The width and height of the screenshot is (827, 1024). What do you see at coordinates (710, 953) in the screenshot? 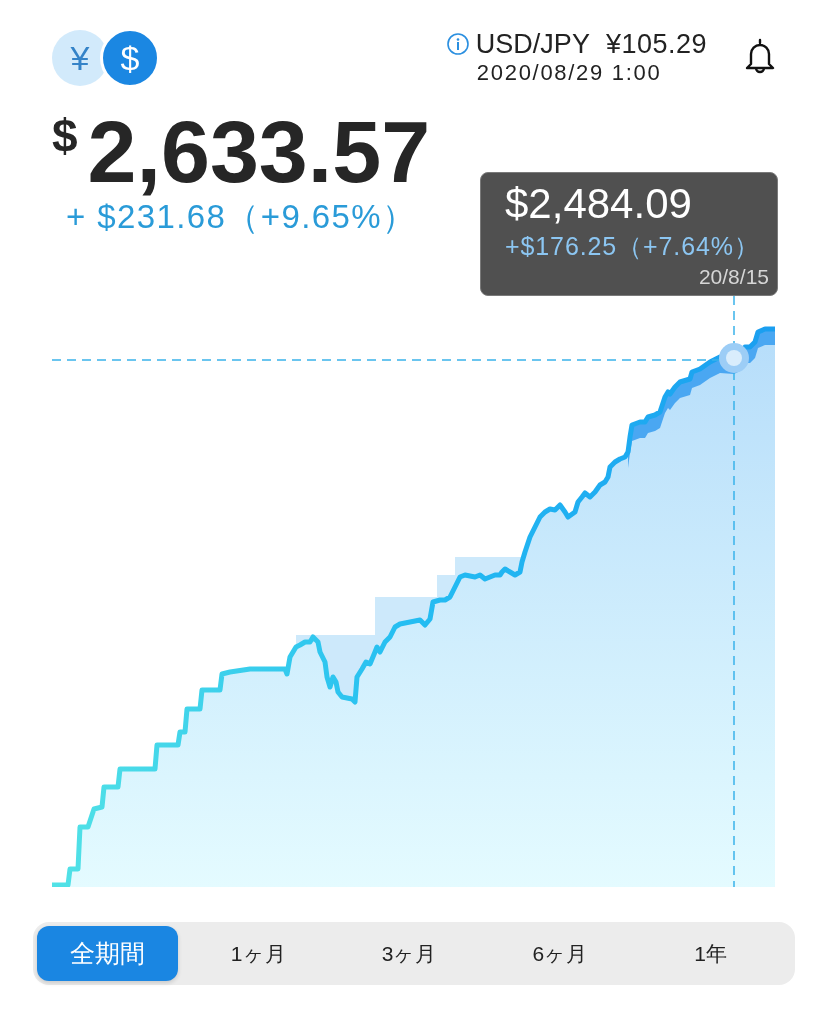
I see `period-tab: 1年` at bounding box center [710, 953].